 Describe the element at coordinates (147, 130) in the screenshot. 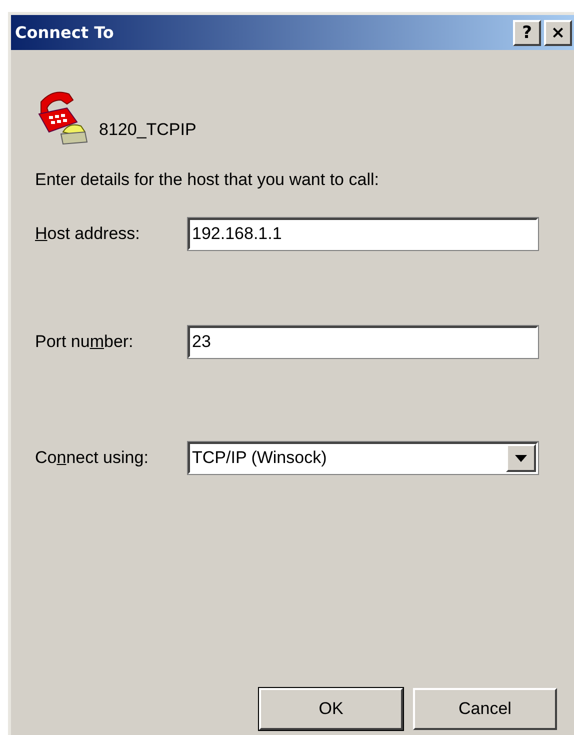

I see `connection-name: 8120_TCPIP` at that location.